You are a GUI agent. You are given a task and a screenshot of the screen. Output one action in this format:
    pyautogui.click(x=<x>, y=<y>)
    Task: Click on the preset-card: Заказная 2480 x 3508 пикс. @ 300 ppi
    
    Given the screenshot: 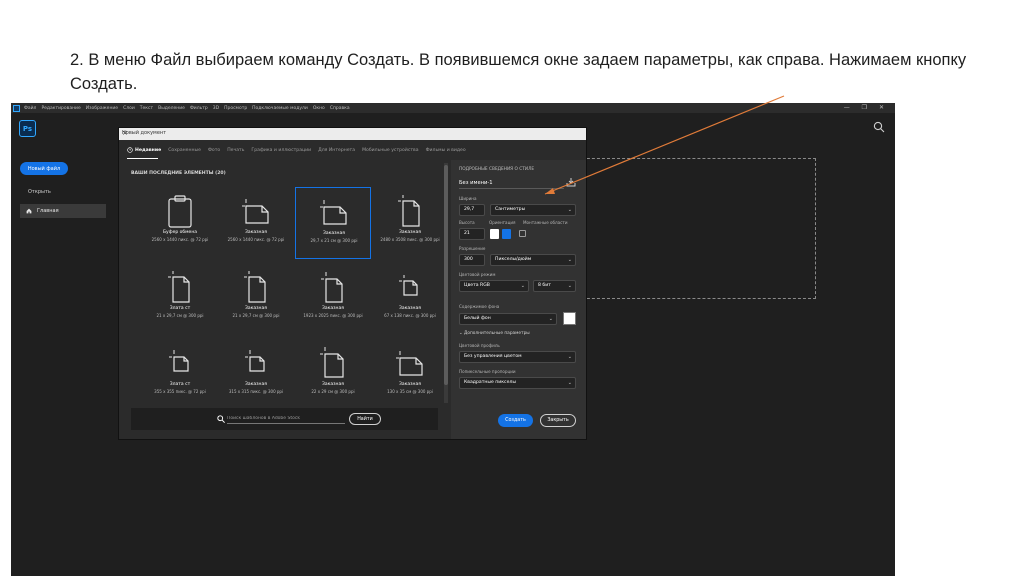 What is the action you would take?
    pyautogui.click(x=410, y=223)
    